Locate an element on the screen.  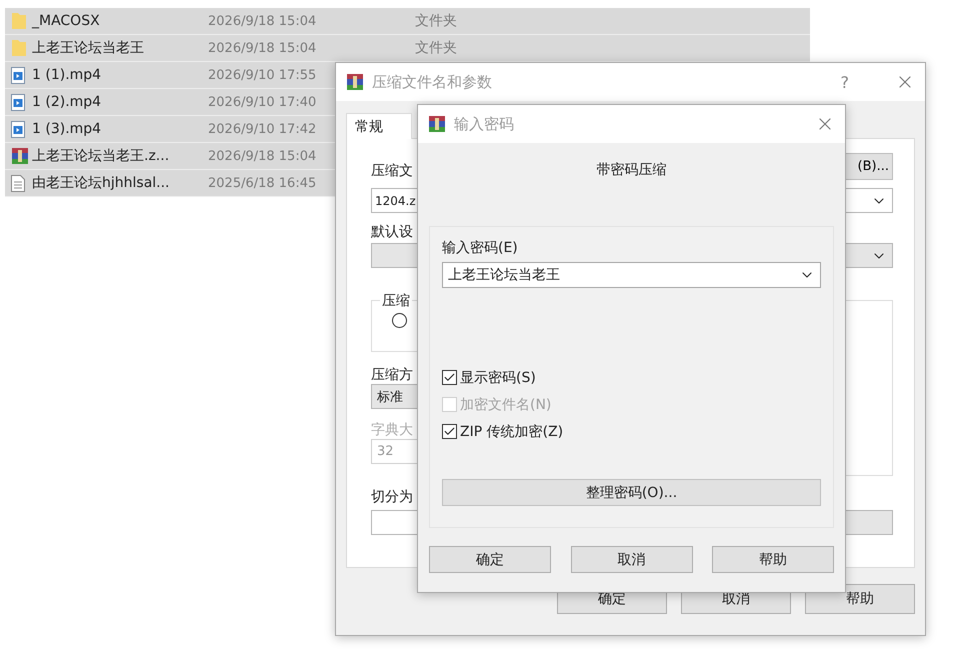
file-row: _MACOSX 2026/9/18 15:04 文件夹 is located at coordinates (407, 21).